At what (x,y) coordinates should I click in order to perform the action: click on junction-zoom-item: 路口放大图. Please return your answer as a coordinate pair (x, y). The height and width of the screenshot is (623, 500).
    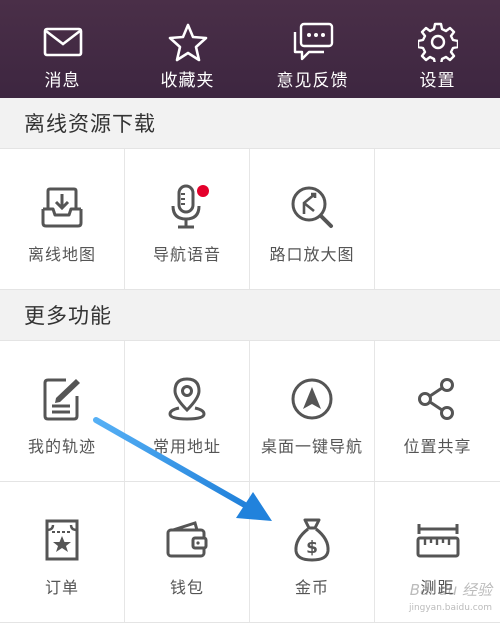
    Looking at the image, I should click on (312, 219).